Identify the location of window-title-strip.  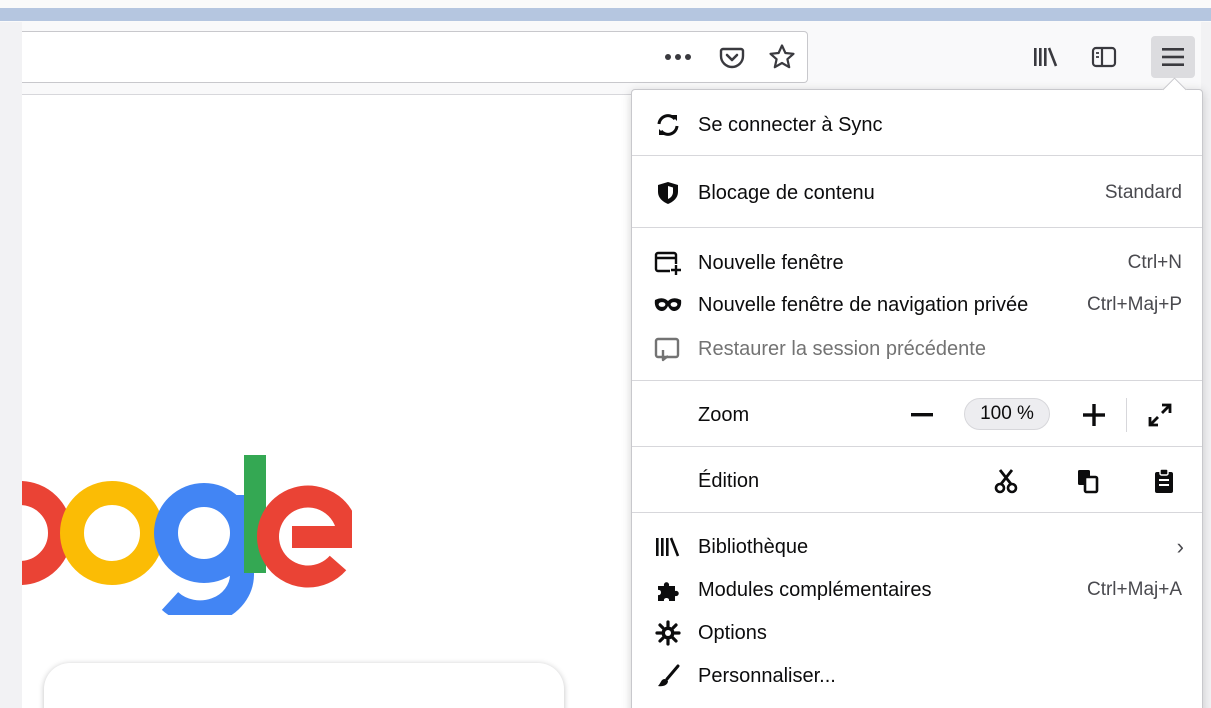
(605, 11).